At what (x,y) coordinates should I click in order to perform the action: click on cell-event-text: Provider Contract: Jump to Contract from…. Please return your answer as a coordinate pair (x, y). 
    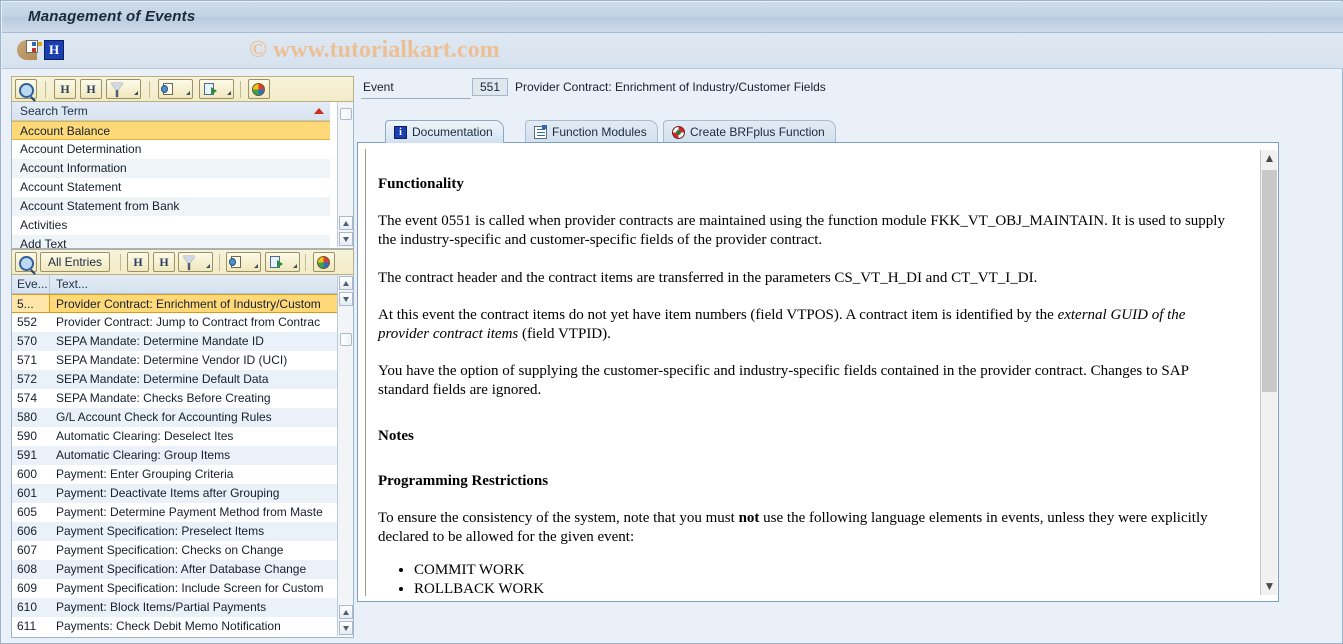
    Looking at the image, I should click on (188, 322).